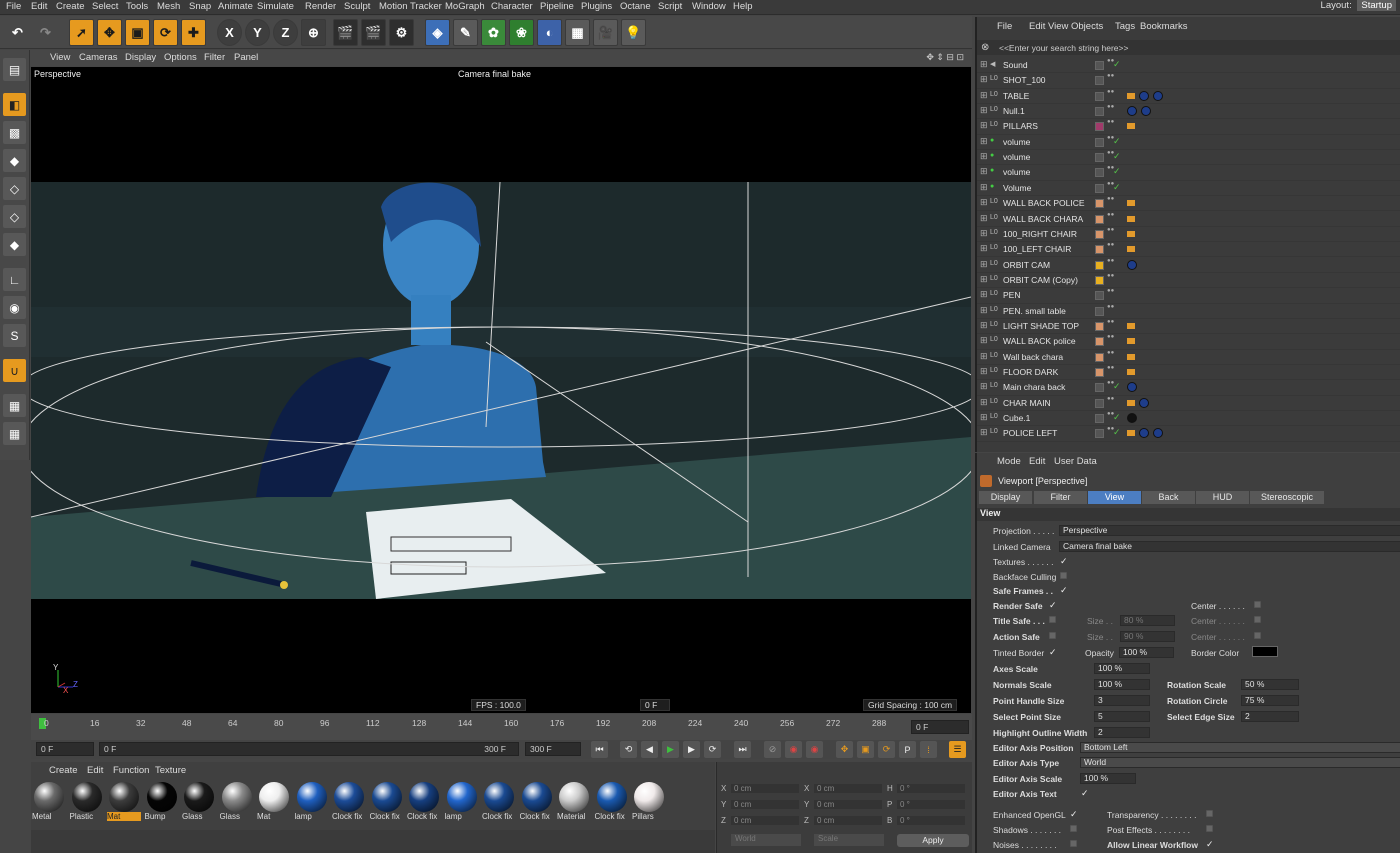 Image resolution: width=1400 pixels, height=853 pixels. Describe the element at coordinates (14, 279) in the screenshot. I see `axis-mode-icon: ∟` at that location.